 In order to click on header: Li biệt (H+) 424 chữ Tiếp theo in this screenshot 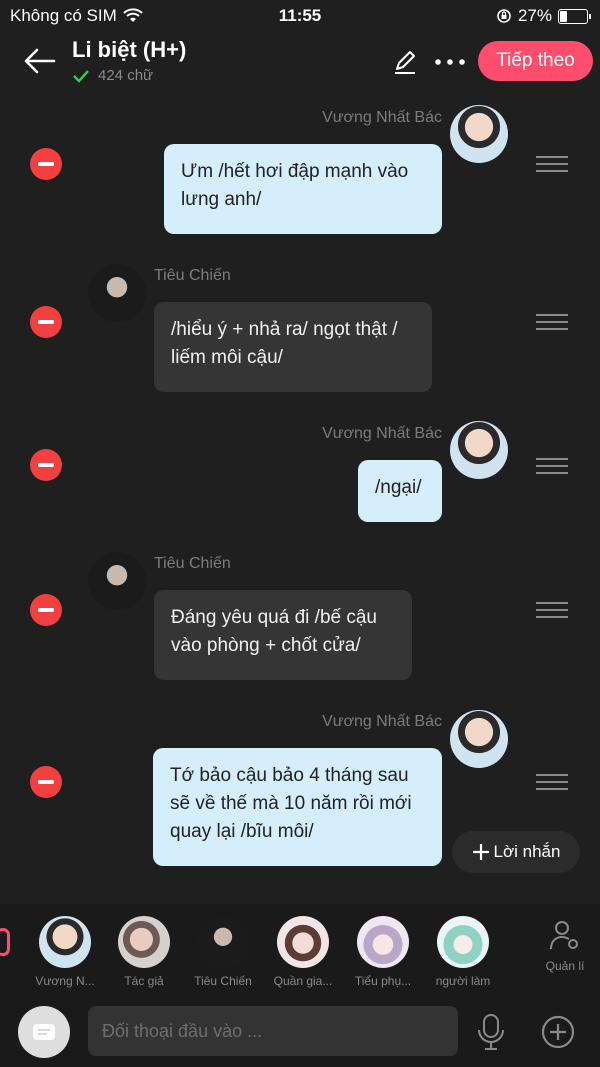, I will do `click(300, 63)`.